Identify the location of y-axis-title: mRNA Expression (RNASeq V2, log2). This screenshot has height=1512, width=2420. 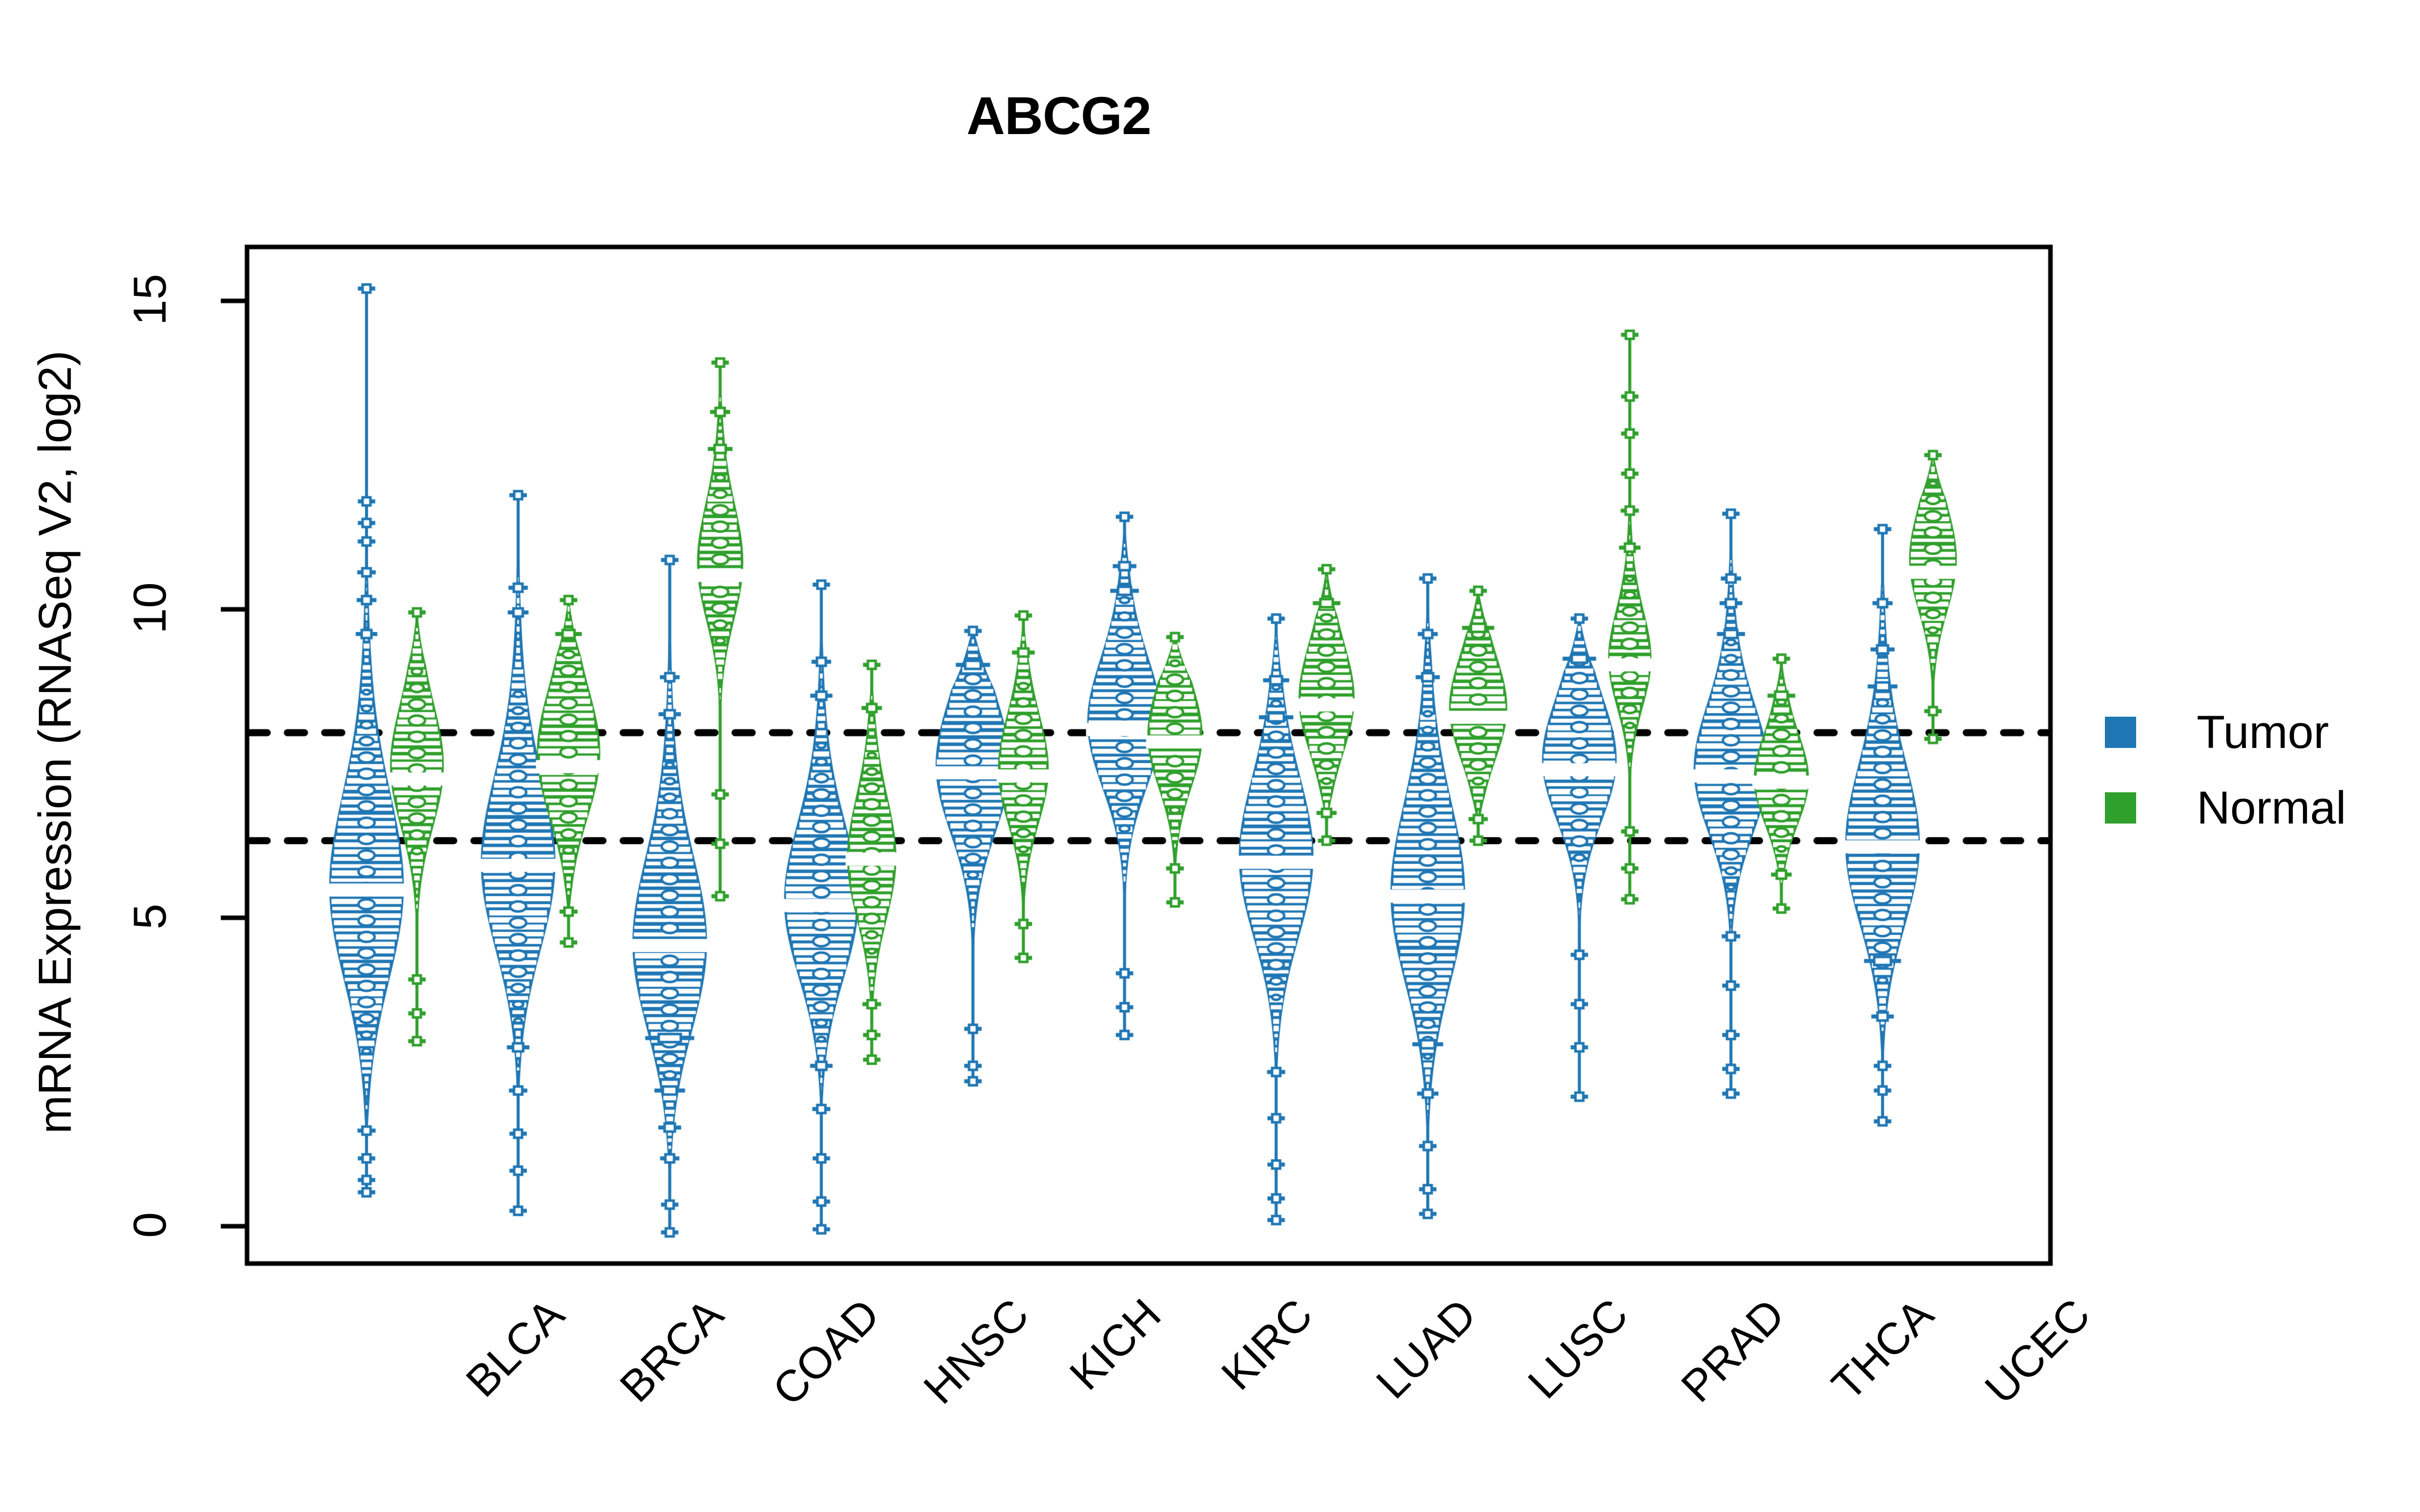
(55, 742).